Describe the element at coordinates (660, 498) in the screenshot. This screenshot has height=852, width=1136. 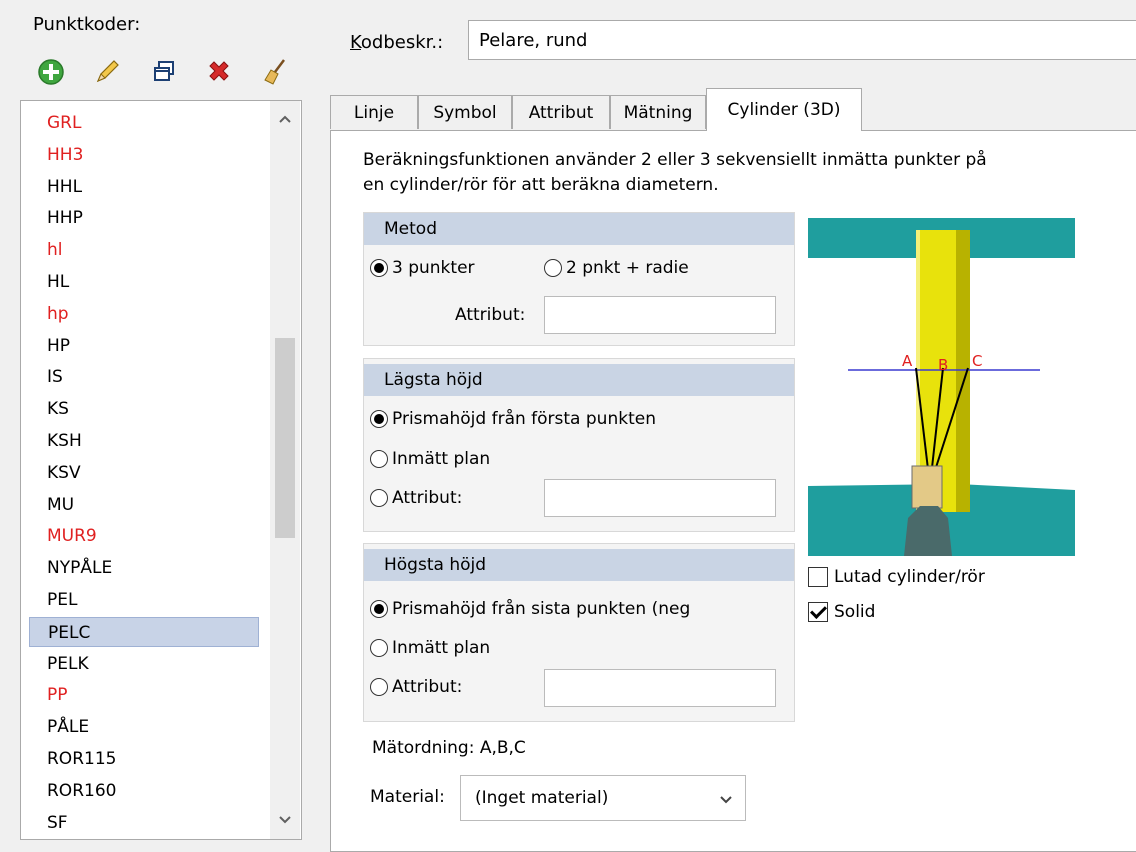
I see `low-attribute-field` at that location.